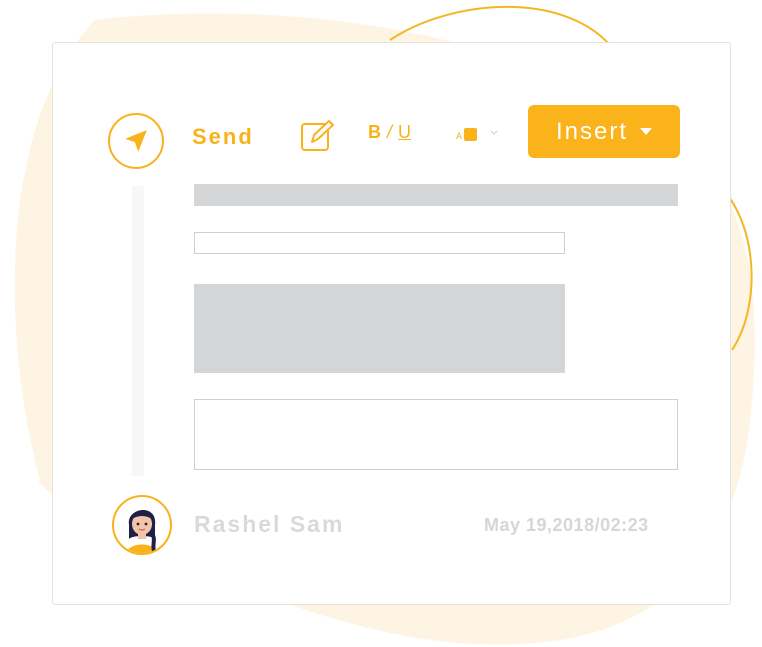  I want to click on format-controls: B / U, so click(389, 132).